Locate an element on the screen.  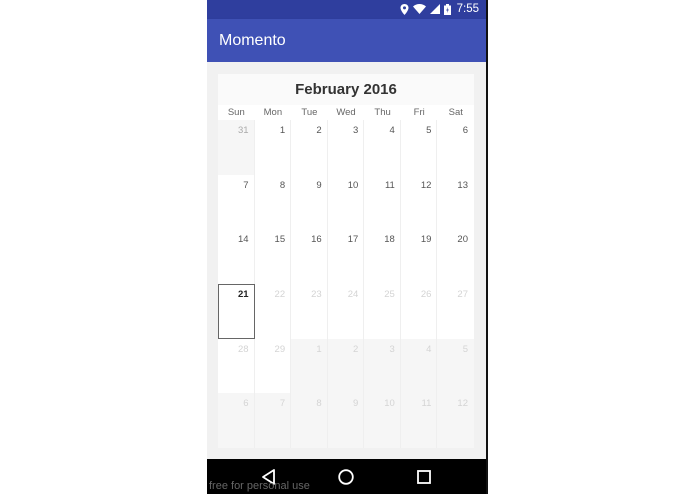
day-cell: 29 is located at coordinates (273, 366).